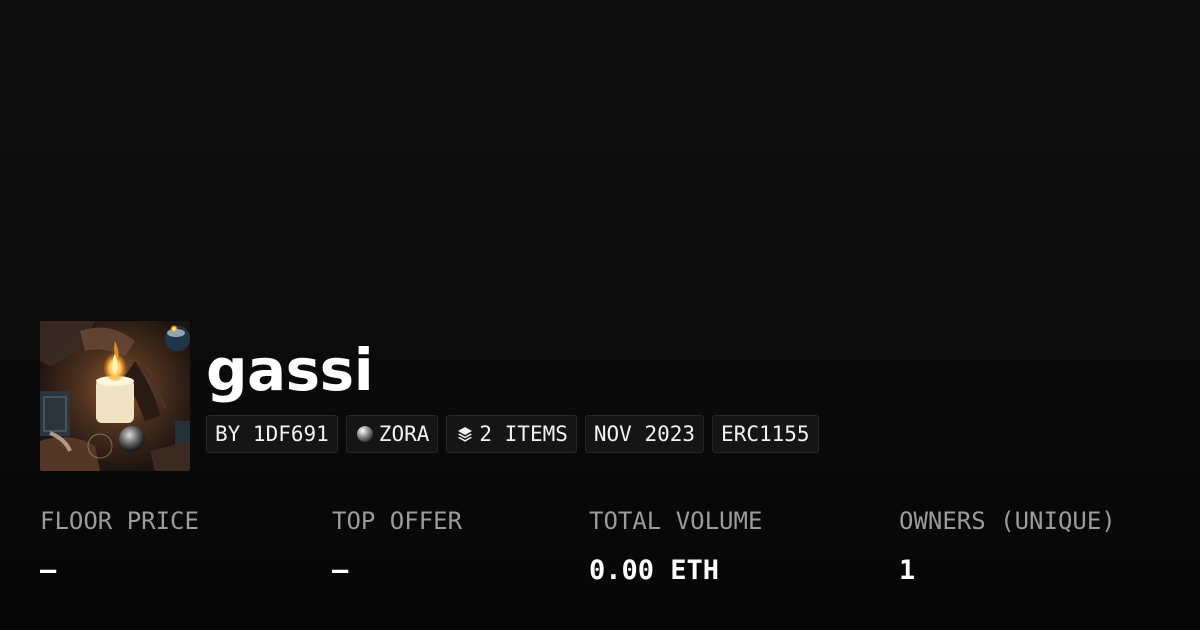 This screenshot has width=1200, height=630. I want to click on standard-badge: ERC1155, so click(765, 434).